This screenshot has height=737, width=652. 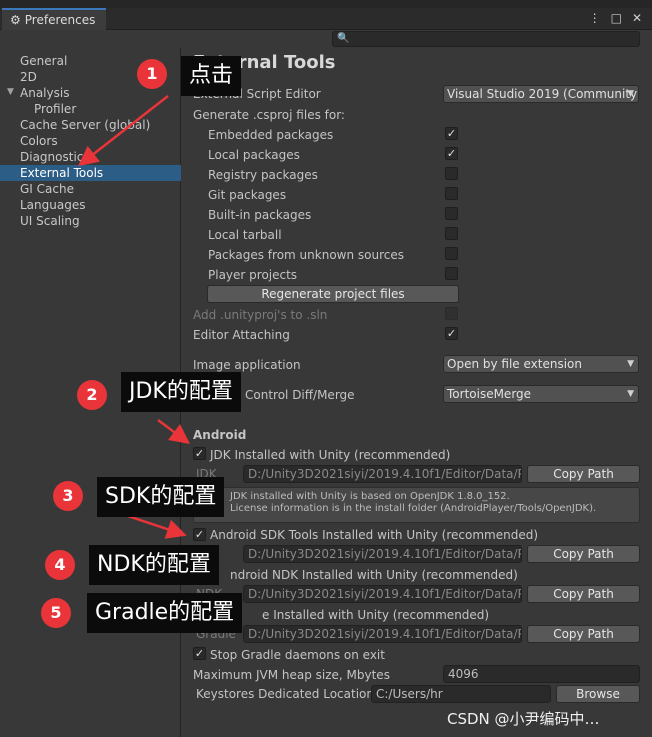 I want to click on annotation-label-5: Gradle的配置, so click(x=165, y=613).